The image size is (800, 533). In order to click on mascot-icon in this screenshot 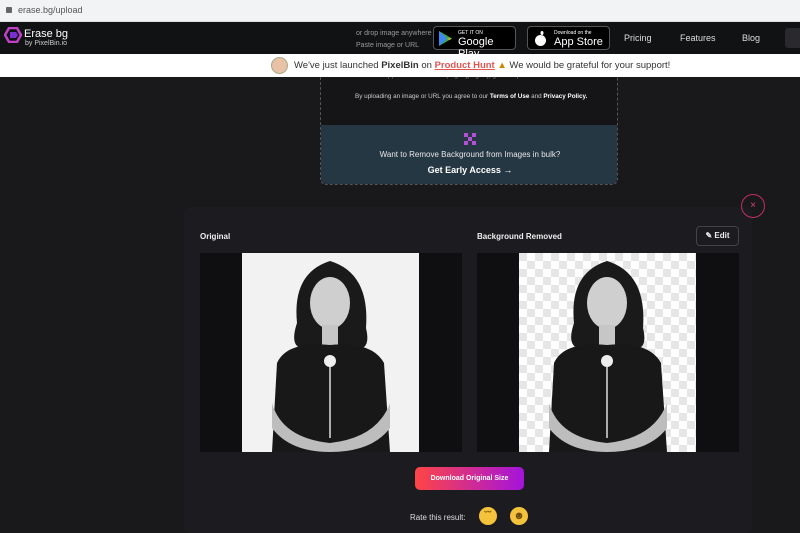, I will do `click(279, 65)`.